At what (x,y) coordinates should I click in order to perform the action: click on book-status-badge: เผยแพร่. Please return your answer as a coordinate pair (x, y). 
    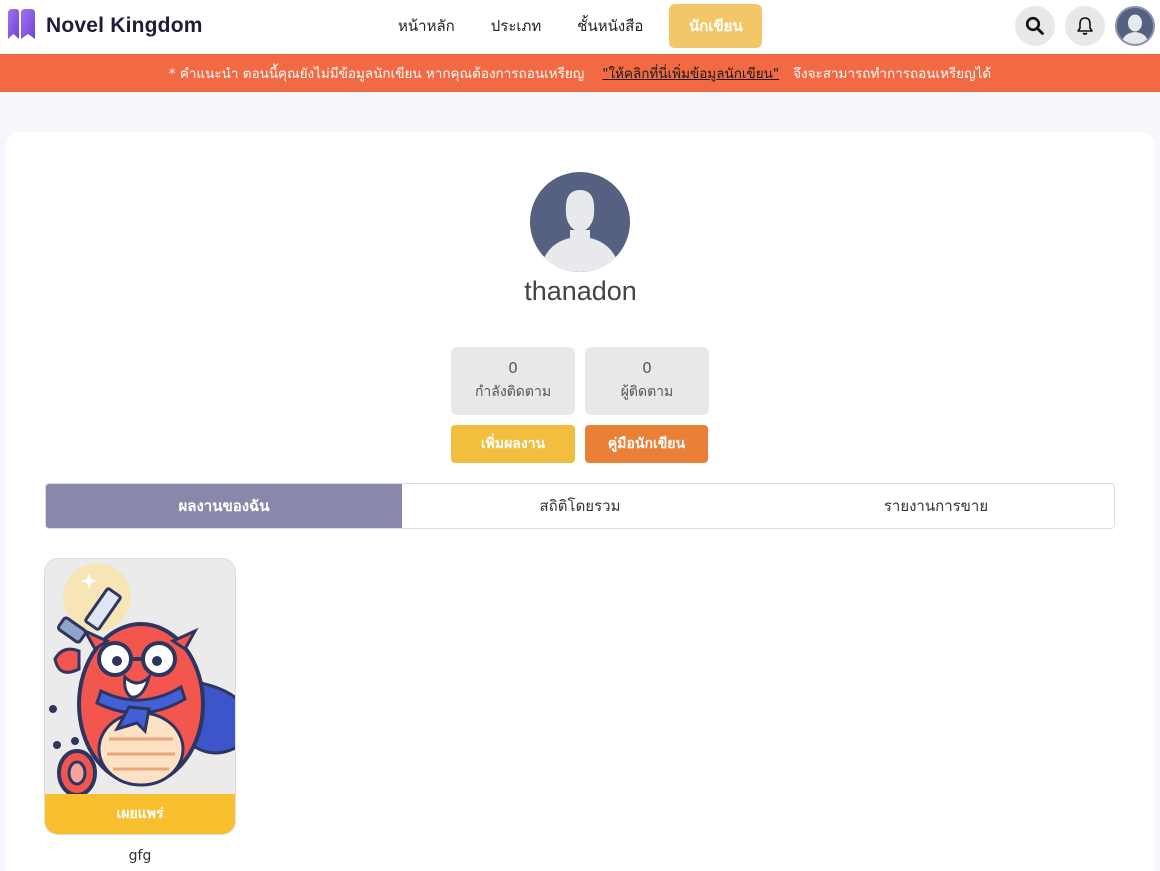
    Looking at the image, I should click on (140, 814).